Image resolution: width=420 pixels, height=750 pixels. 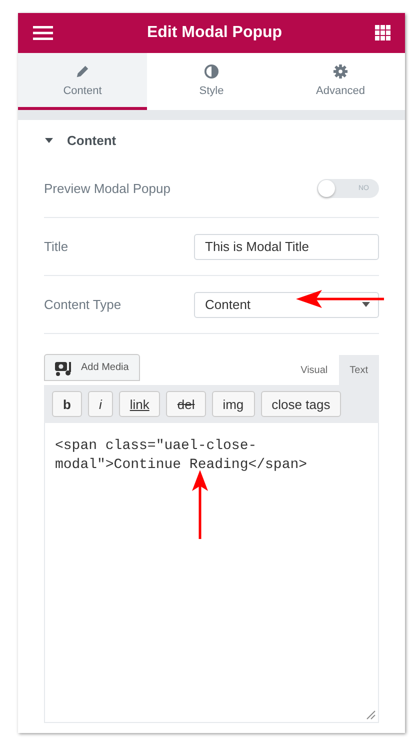 I want to click on arrow-drawing, so click(x=200, y=504).